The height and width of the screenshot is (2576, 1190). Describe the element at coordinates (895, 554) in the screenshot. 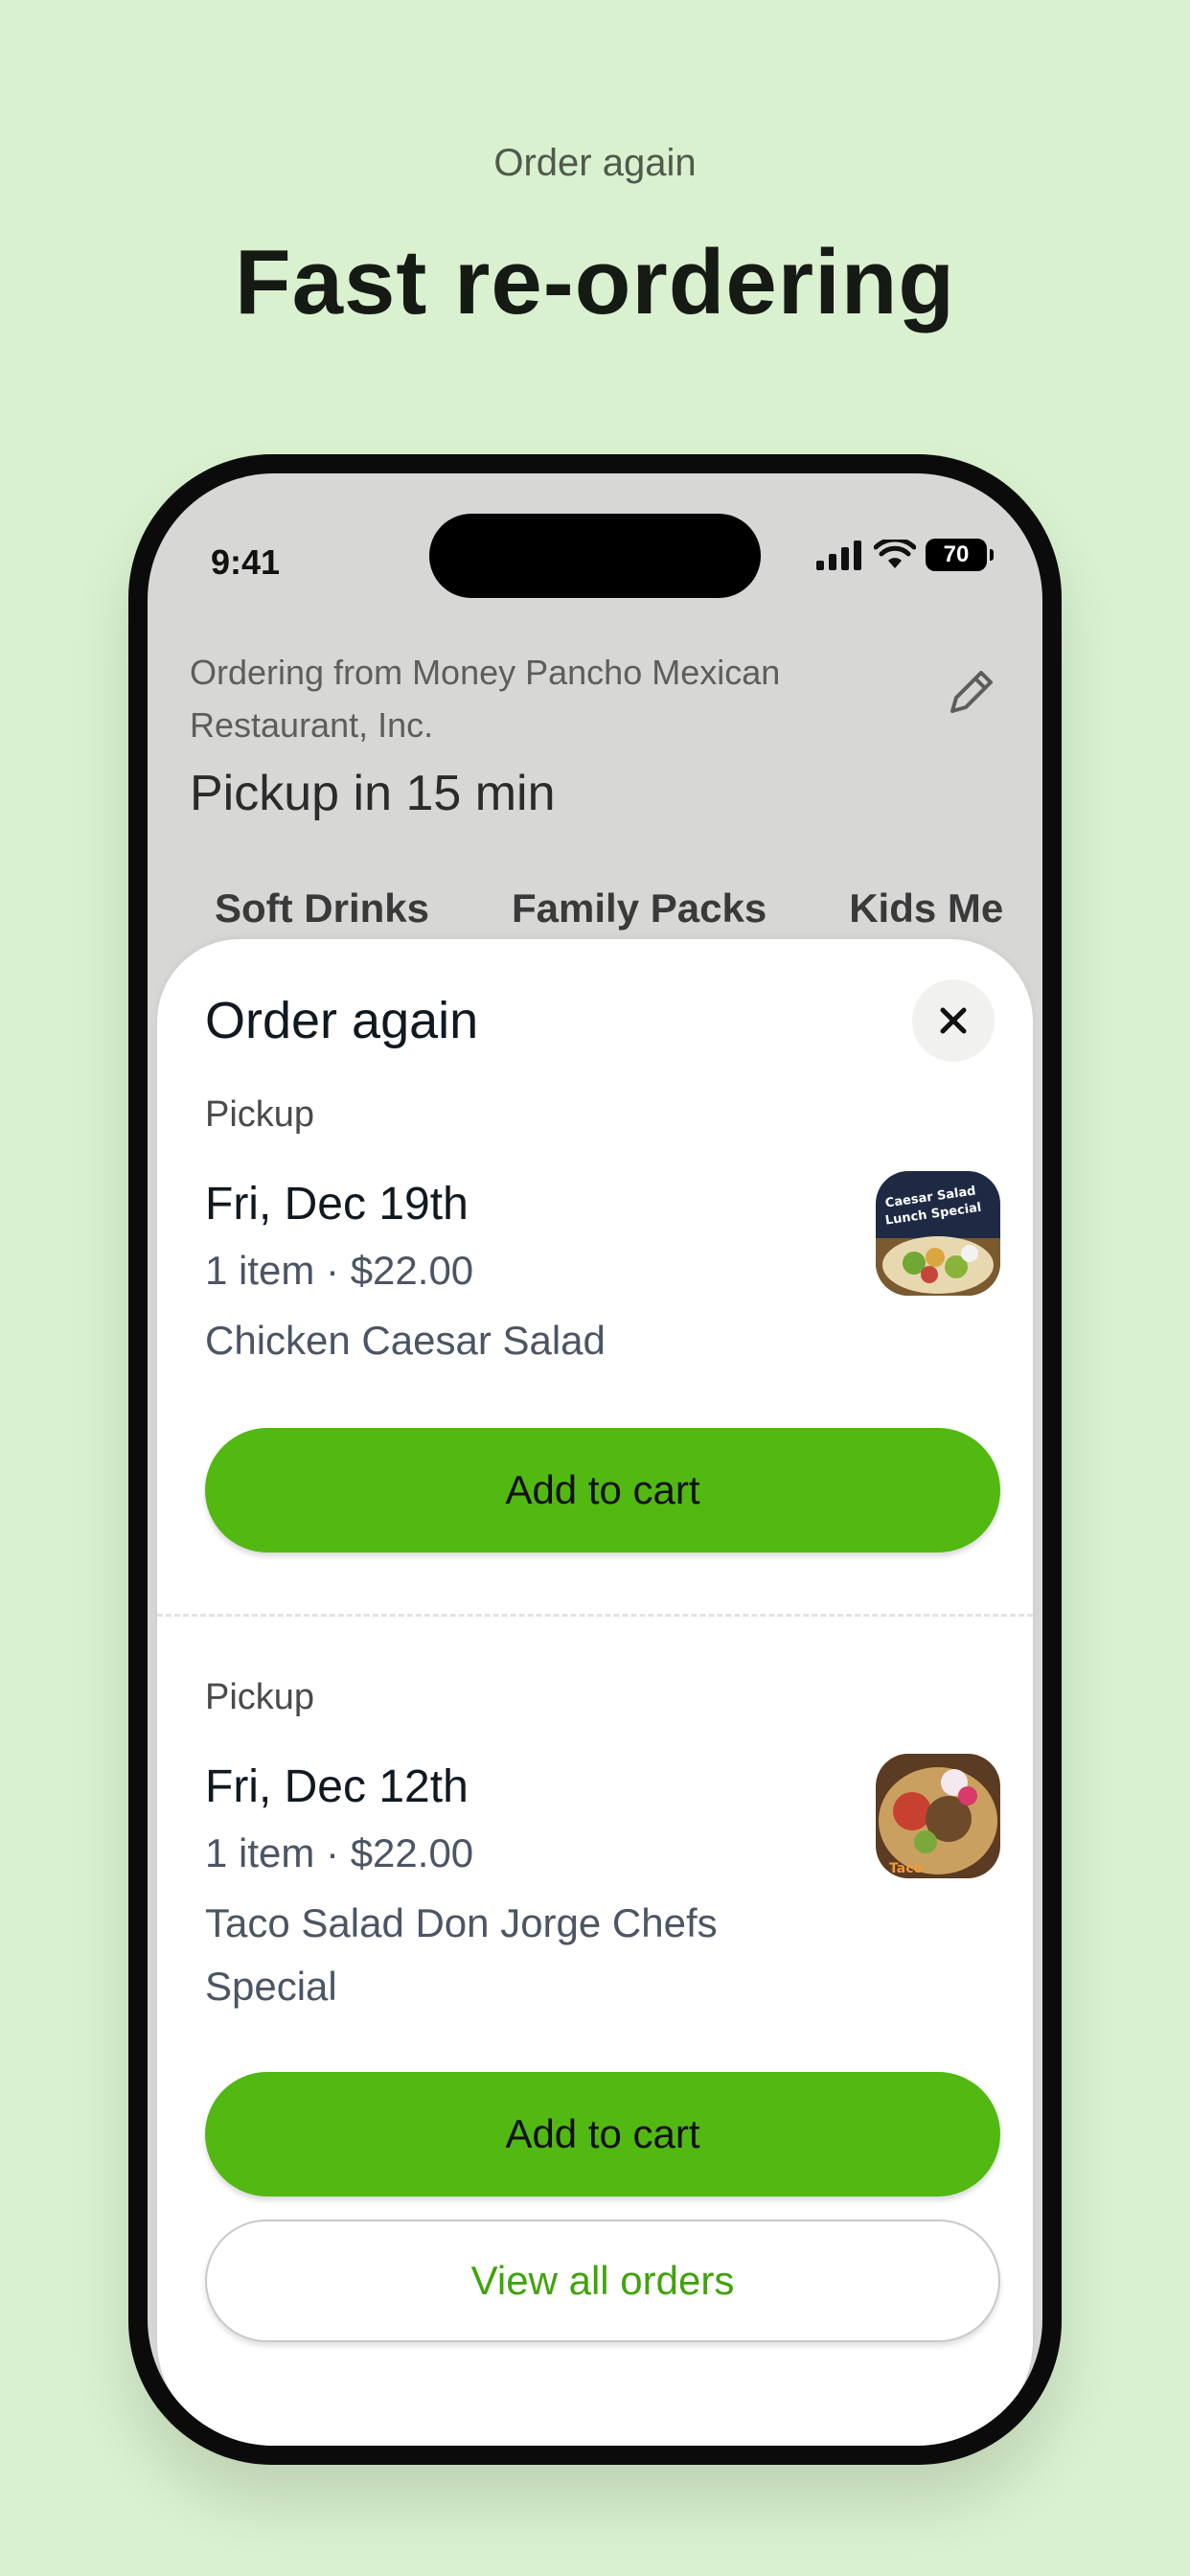

I see `wifi-icon` at that location.